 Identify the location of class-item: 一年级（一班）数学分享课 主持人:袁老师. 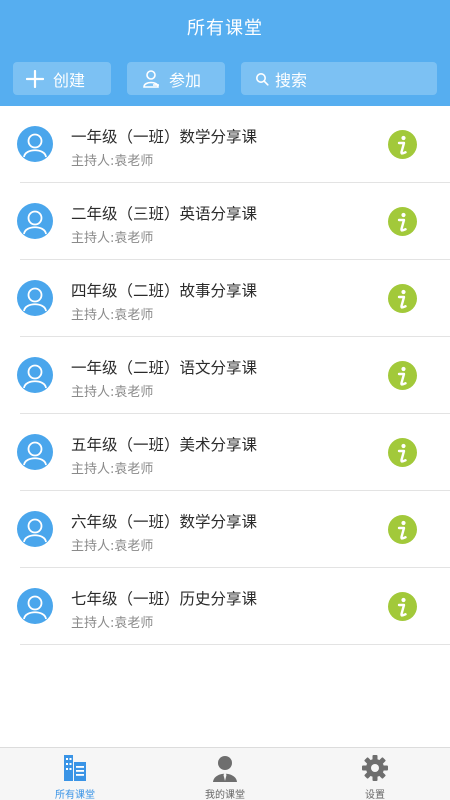
(225, 144).